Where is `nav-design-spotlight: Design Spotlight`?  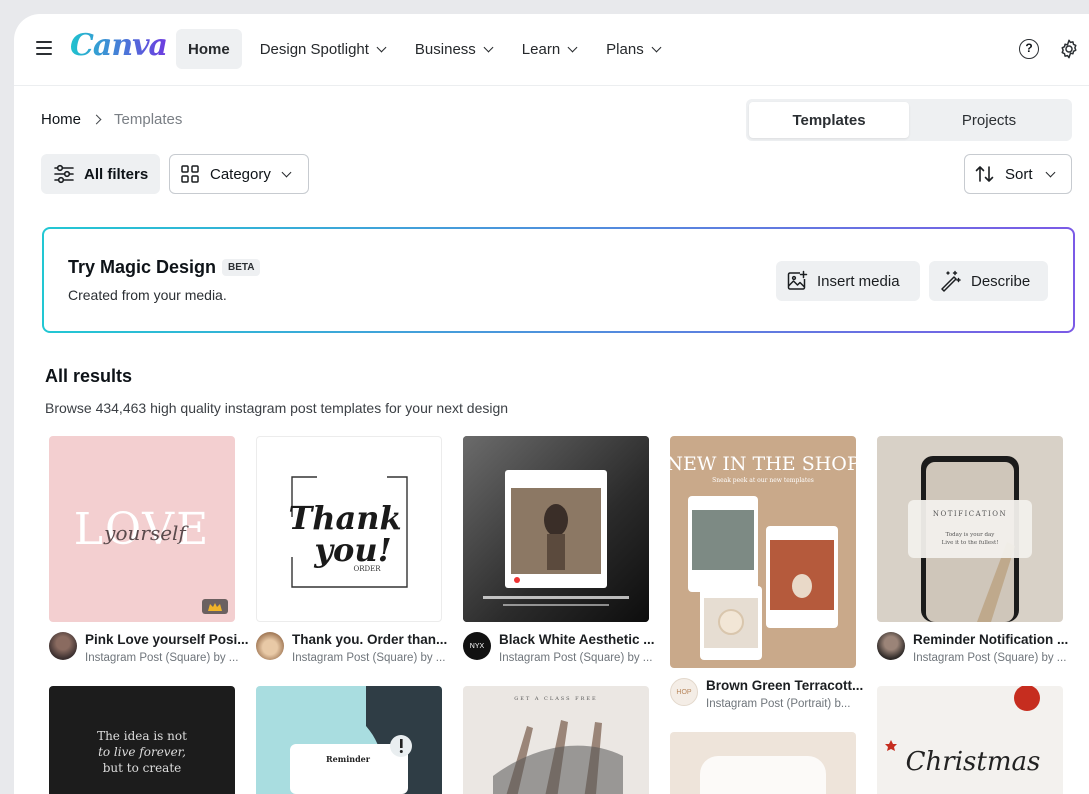
nav-design-spotlight: Design Spotlight is located at coordinates (322, 49).